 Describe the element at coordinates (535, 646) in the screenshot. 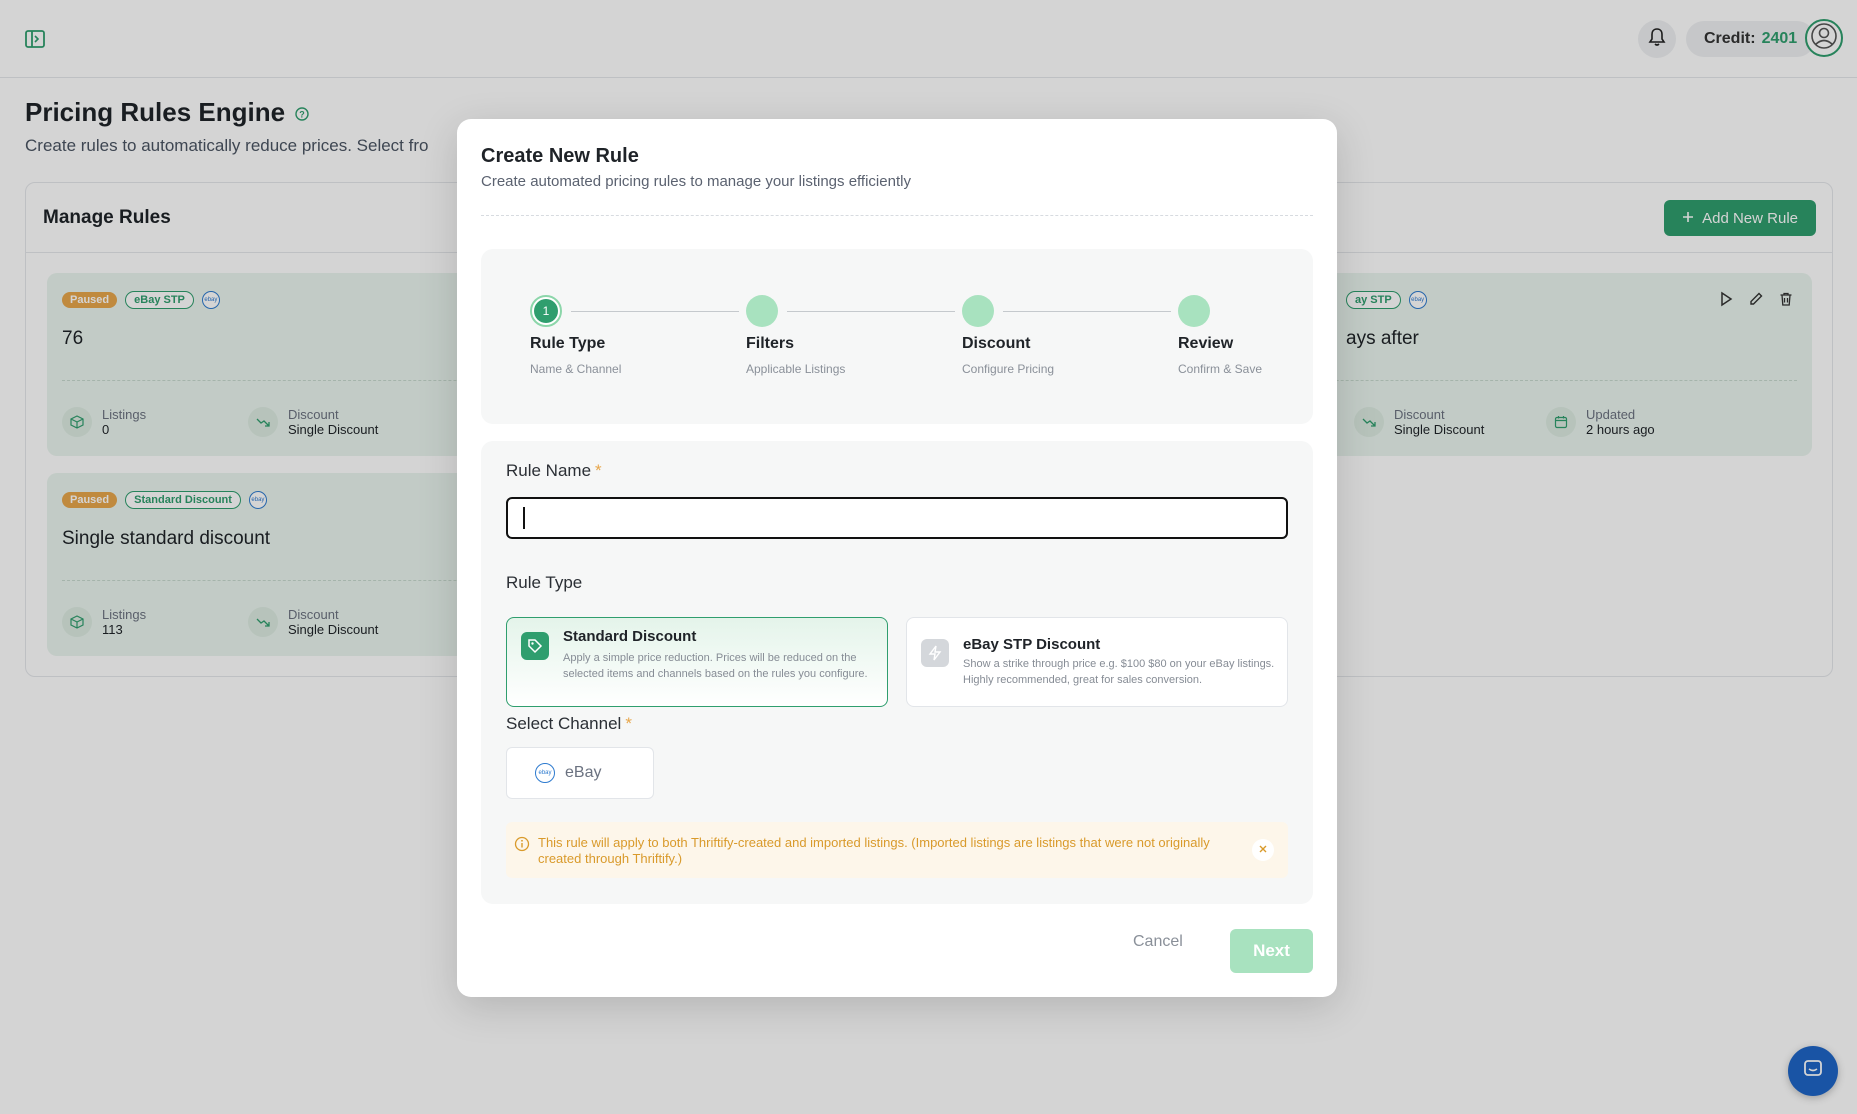

I see `tag-icon` at that location.